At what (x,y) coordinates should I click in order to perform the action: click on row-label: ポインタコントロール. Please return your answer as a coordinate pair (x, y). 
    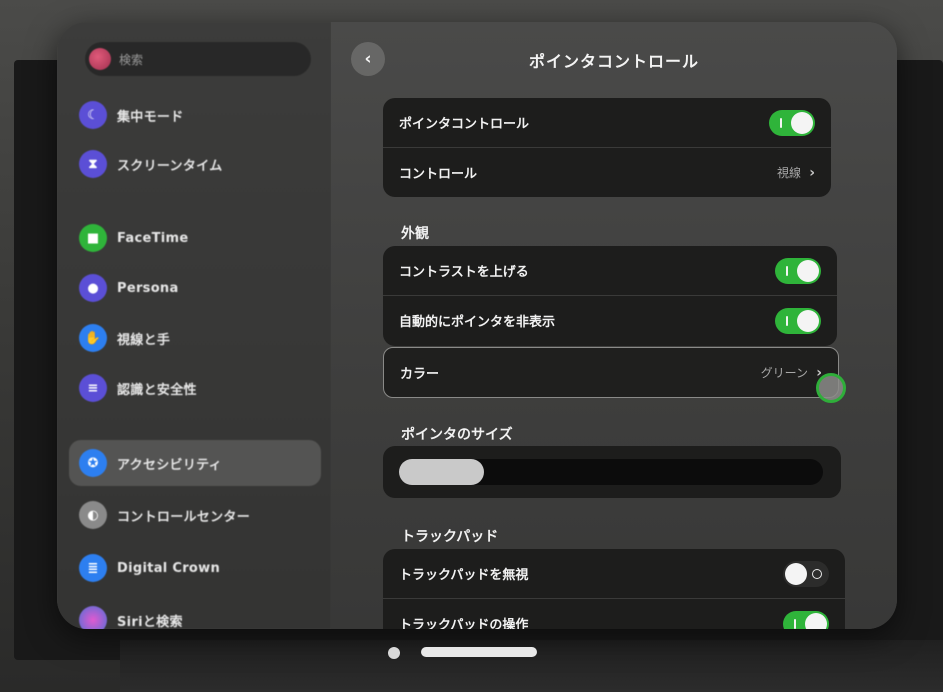
    Looking at the image, I should click on (464, 124).